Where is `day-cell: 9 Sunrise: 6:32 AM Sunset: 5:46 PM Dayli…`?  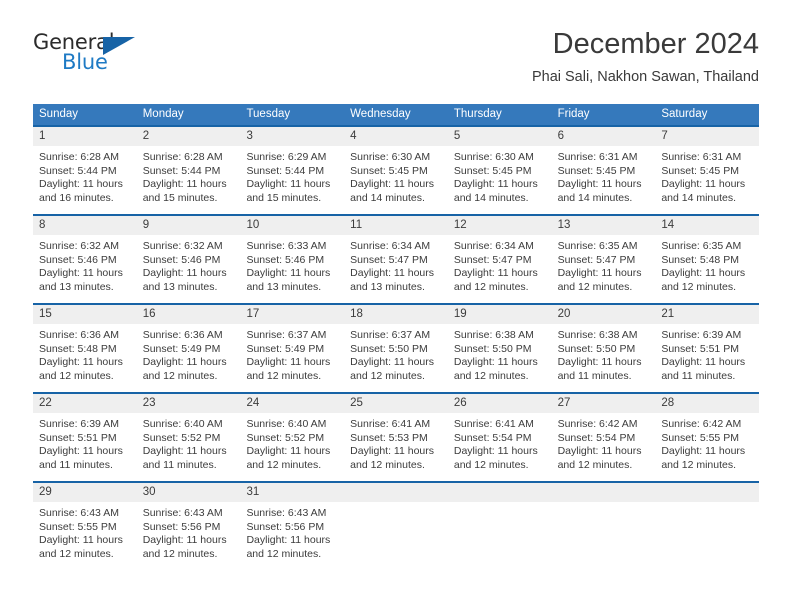 day-cell: 9 Sunrise: 6:32 AM Sunset: 5:46 PM Dayli… is located at coordinates (188, 258).